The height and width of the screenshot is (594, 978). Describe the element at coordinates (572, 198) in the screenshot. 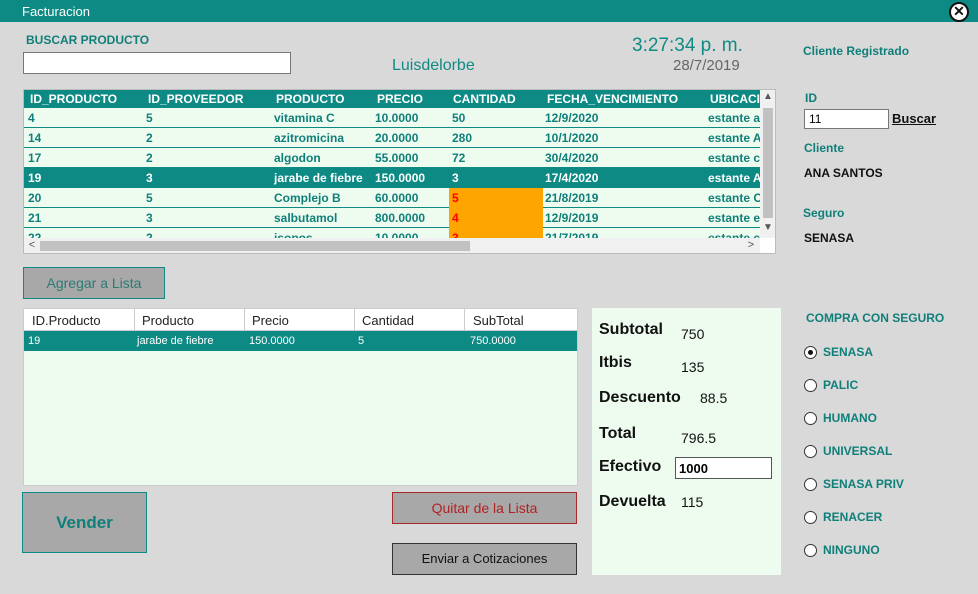

I see `cell-expiration-date: 21/8/2019` at that location.